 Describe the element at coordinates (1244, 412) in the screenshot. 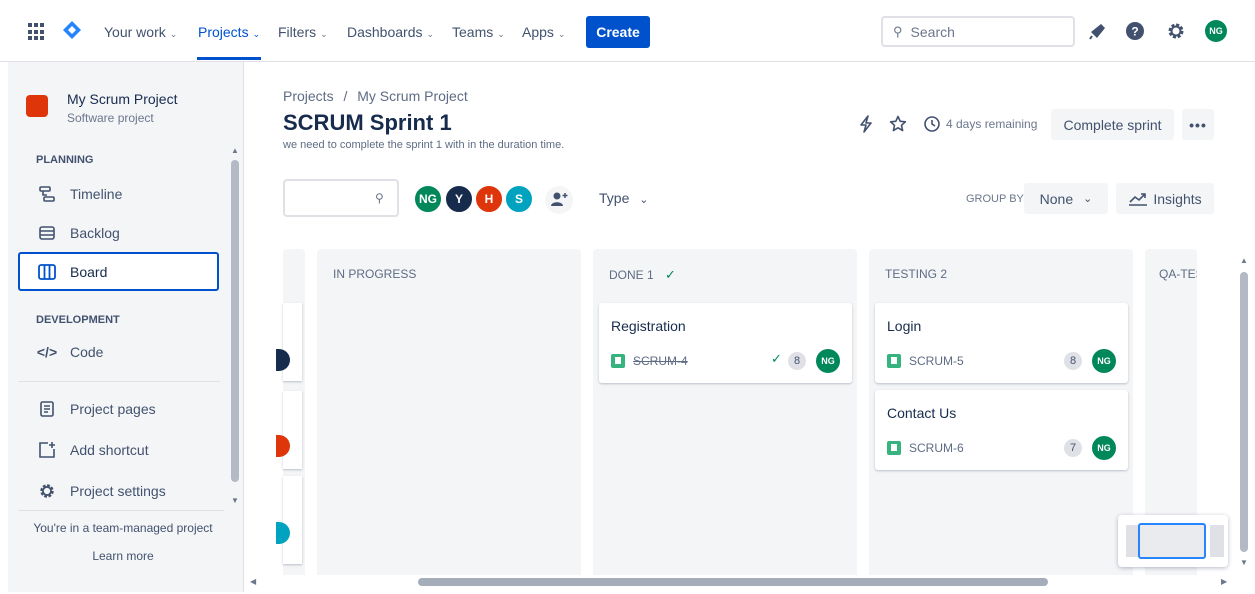

I see `board-vertical-scrollbar` at that location.